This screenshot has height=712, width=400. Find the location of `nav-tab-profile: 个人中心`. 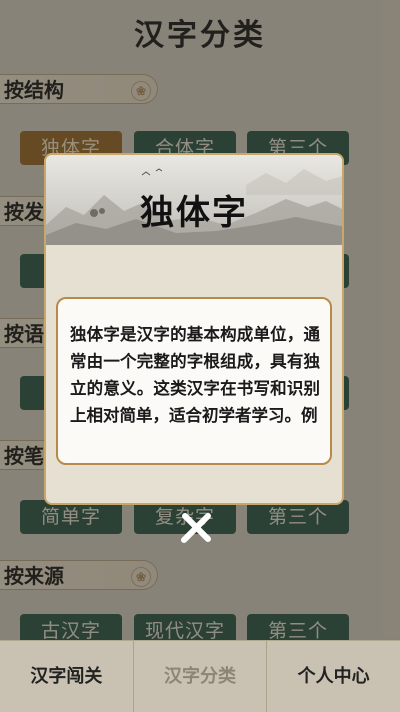

nav-tab-profile: 个人中心 is located at coordinates (333, 676).